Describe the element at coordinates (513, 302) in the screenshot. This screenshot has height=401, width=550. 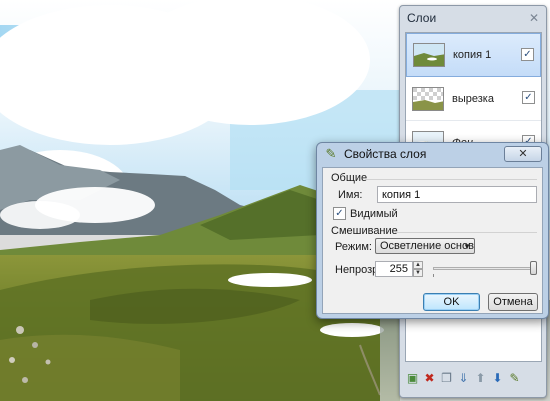
I see `cancel-button: Отмена` at that location.